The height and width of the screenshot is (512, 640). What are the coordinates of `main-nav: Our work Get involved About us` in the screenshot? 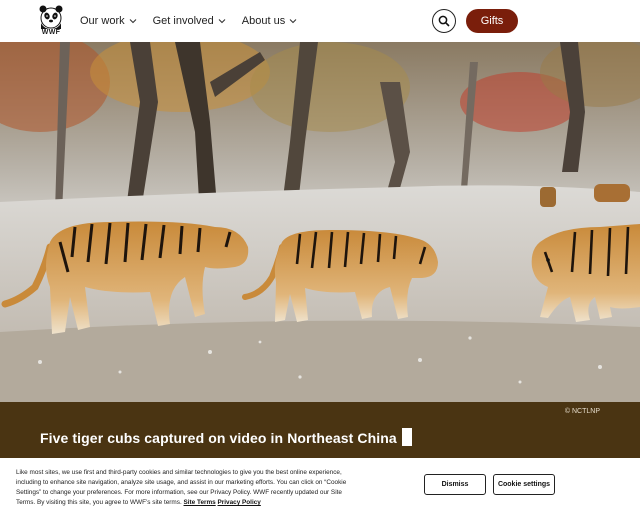 It's located at (188, 21).